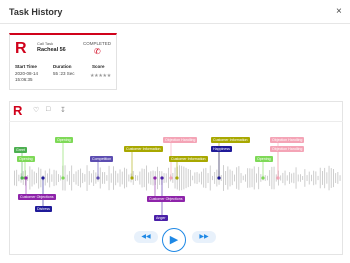 This screenshot has width=350, height=263. Describe the element at coordinates (221, 149) in the screenshot. I see `tag-happiness: Happiness` at that location.